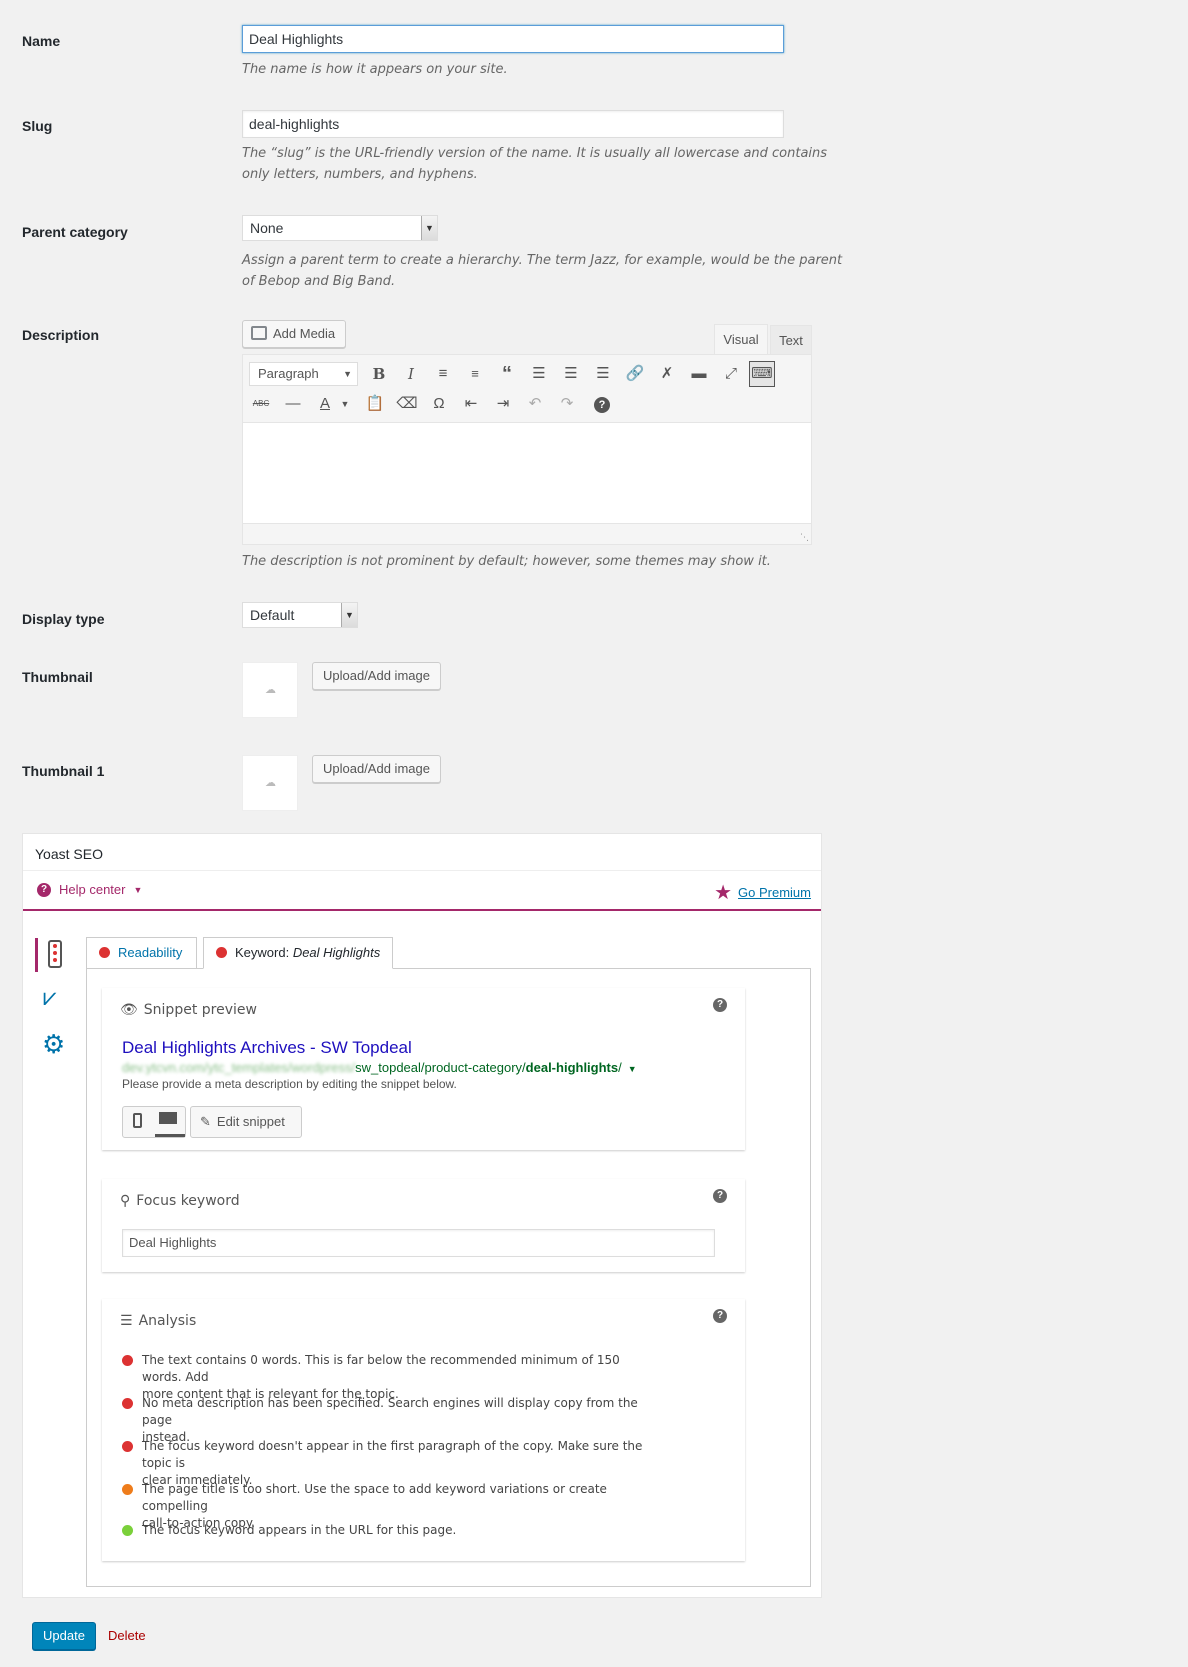 Image resolution: width=1188 pixels, height=1667 pixels. I want to click on tab-text: Text, so click(791, 339).